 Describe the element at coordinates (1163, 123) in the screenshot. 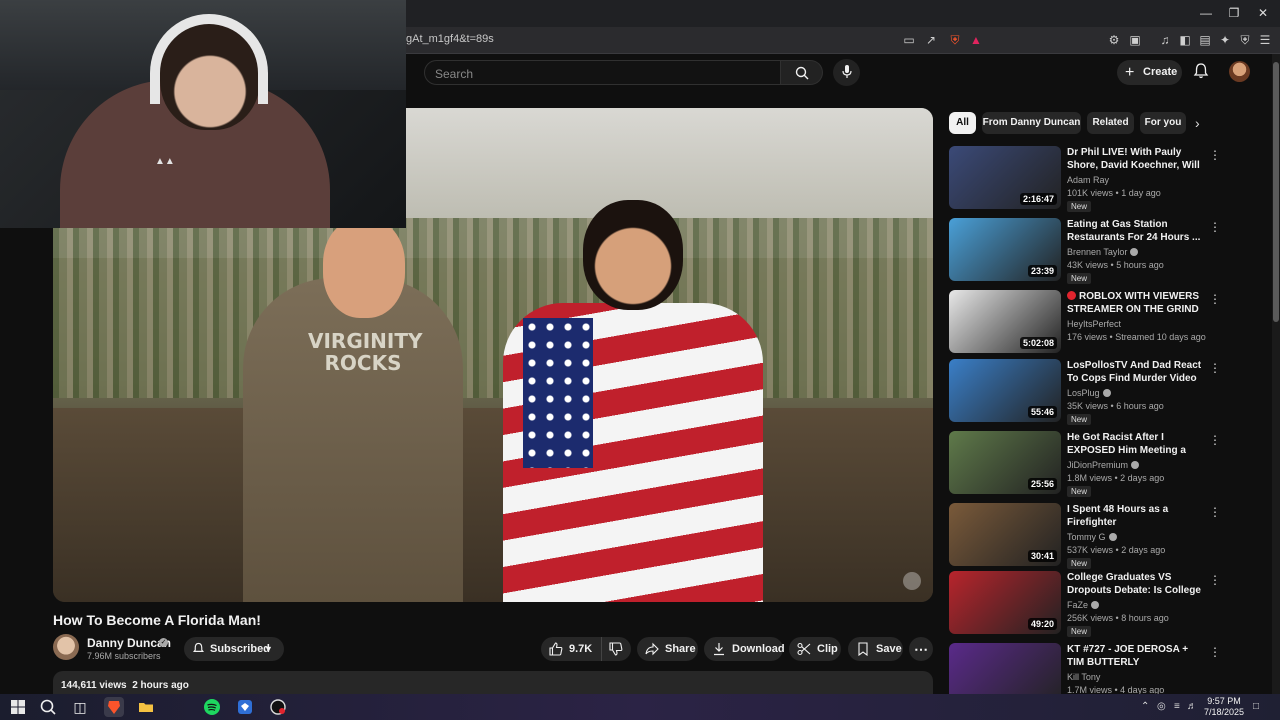

I see `chip-for-you: For you` at that location.